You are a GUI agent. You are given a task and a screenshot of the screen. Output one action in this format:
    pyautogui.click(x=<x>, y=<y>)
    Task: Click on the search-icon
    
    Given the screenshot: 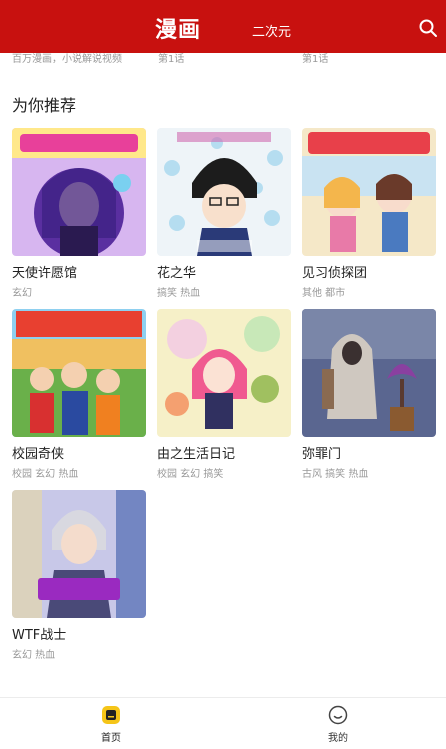 What is the action you would take?
    pyautogui.click(x=428, y=28)
    